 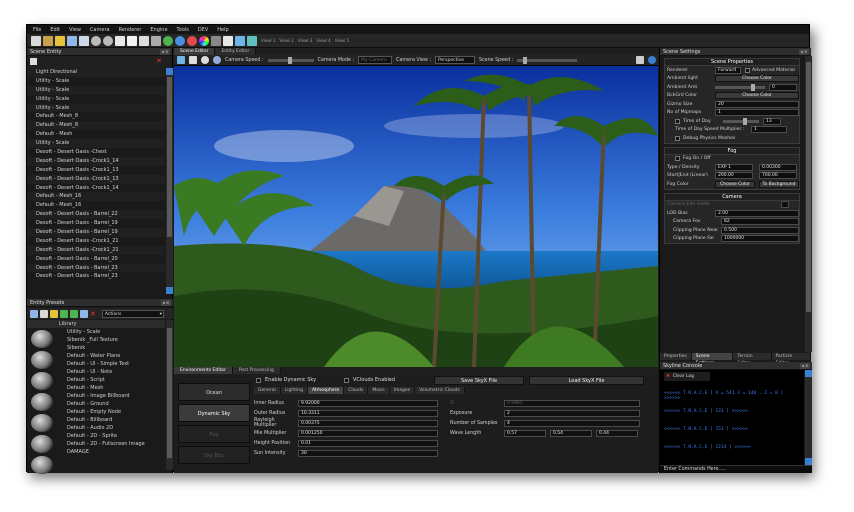 I want to click on console-scrollbar, so click(x=808, y=417).